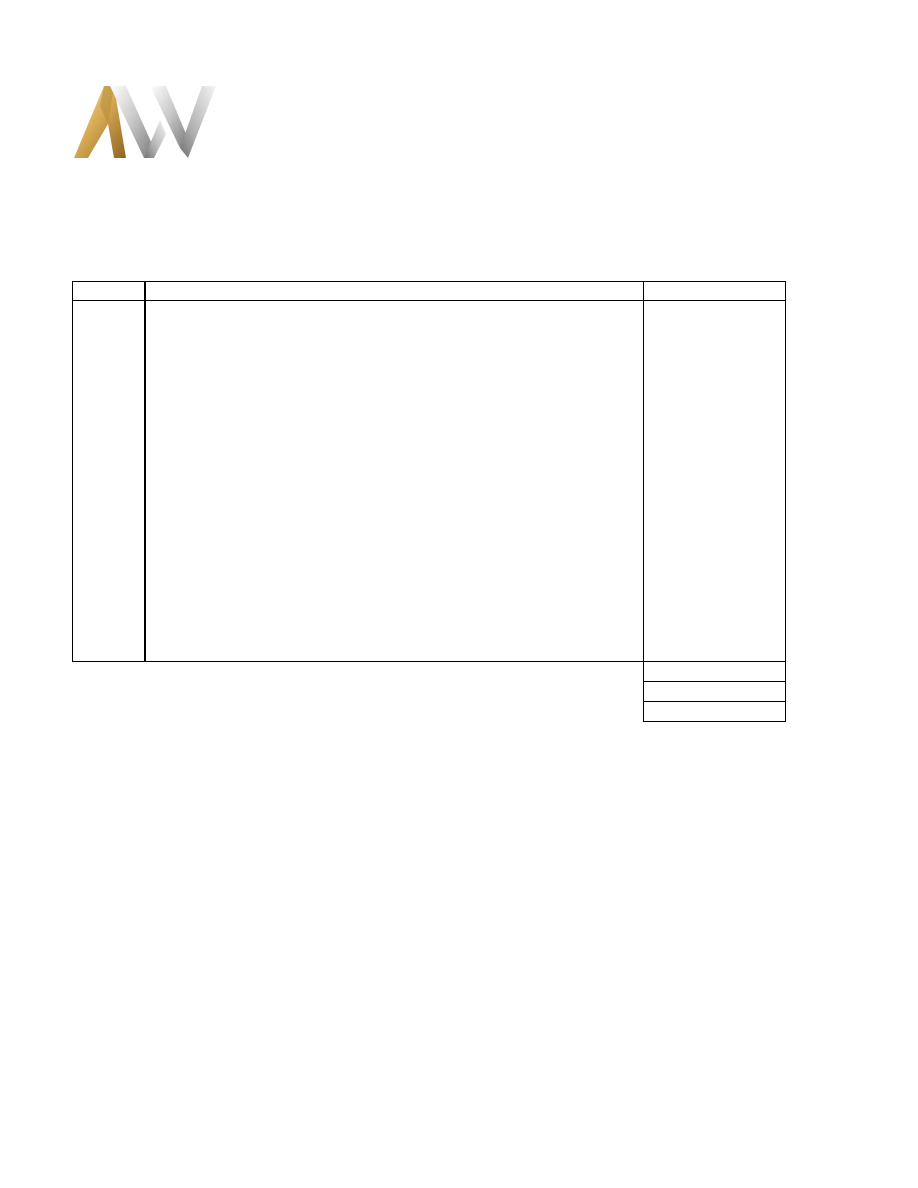  What do you see at coordinates (198, 122) in the screenshot?
I see `silver-w-tail` at bounding box center [198, 122].